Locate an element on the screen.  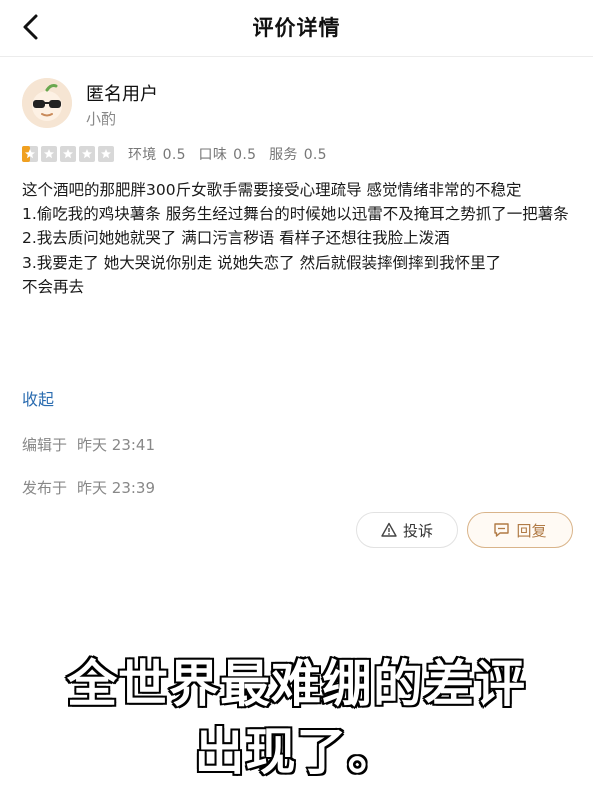
posted-label: 发布于 is located at coordinates (45, 488).